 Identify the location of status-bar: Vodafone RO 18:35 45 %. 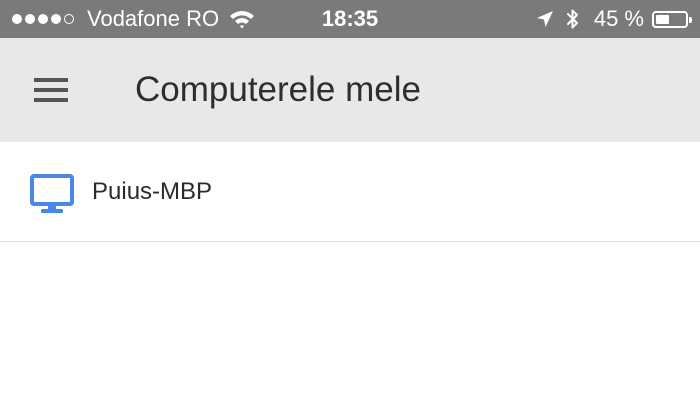
(350, 19).